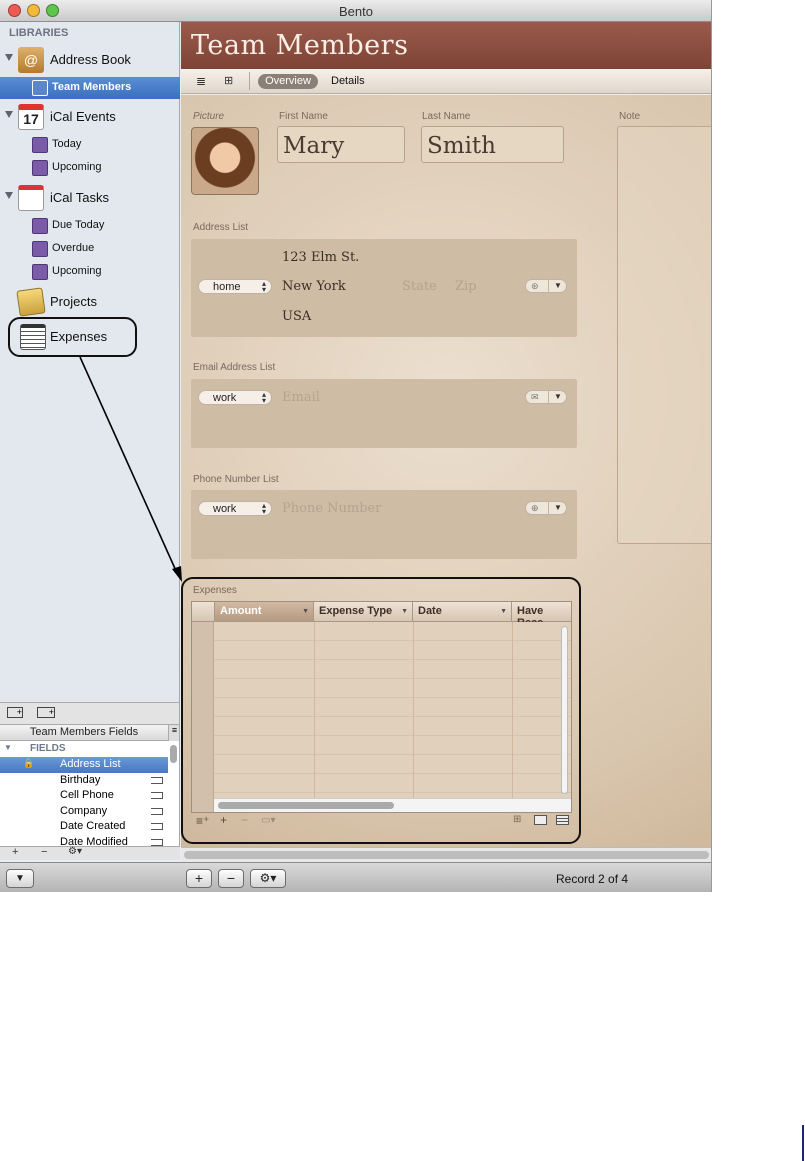  What do you see at coordinates (128, 465) in the screenshot?
I see `callout-arrow-line` at bounding box center [128, 465].